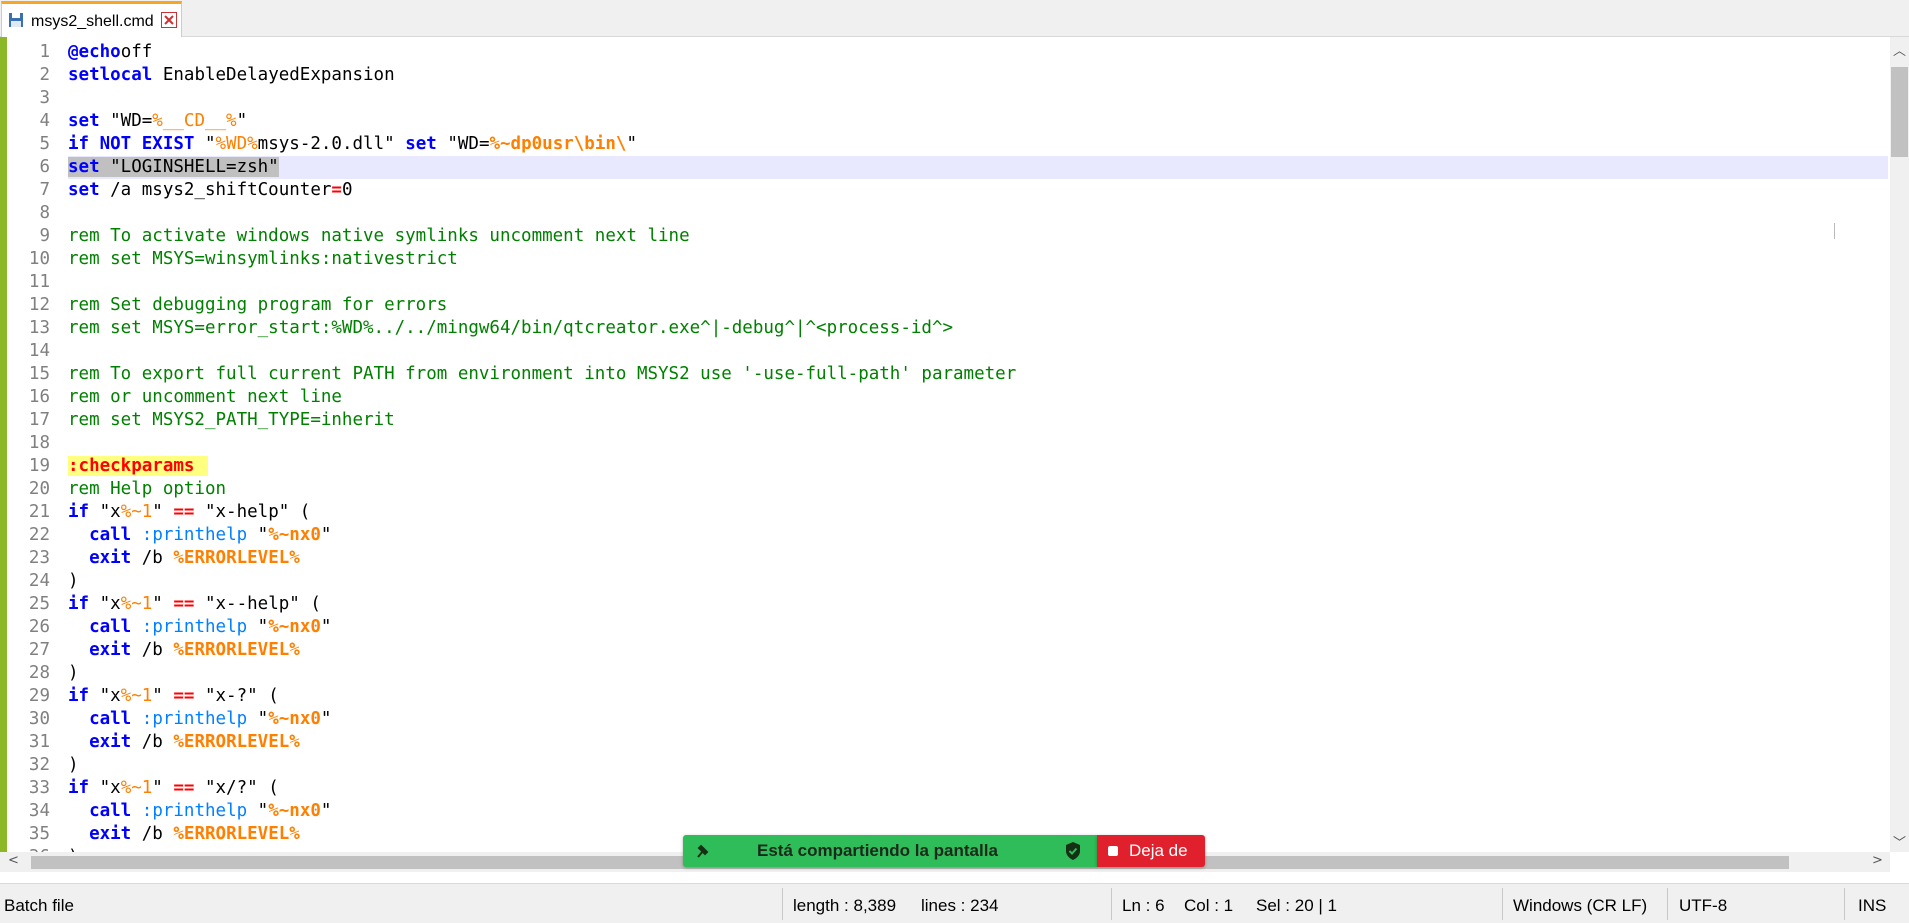 The image size is (1909, 923). What do you see at coordinates (184, 696) in the screenshot?
I see `code-token: ==` at bounding box center [184, 696].